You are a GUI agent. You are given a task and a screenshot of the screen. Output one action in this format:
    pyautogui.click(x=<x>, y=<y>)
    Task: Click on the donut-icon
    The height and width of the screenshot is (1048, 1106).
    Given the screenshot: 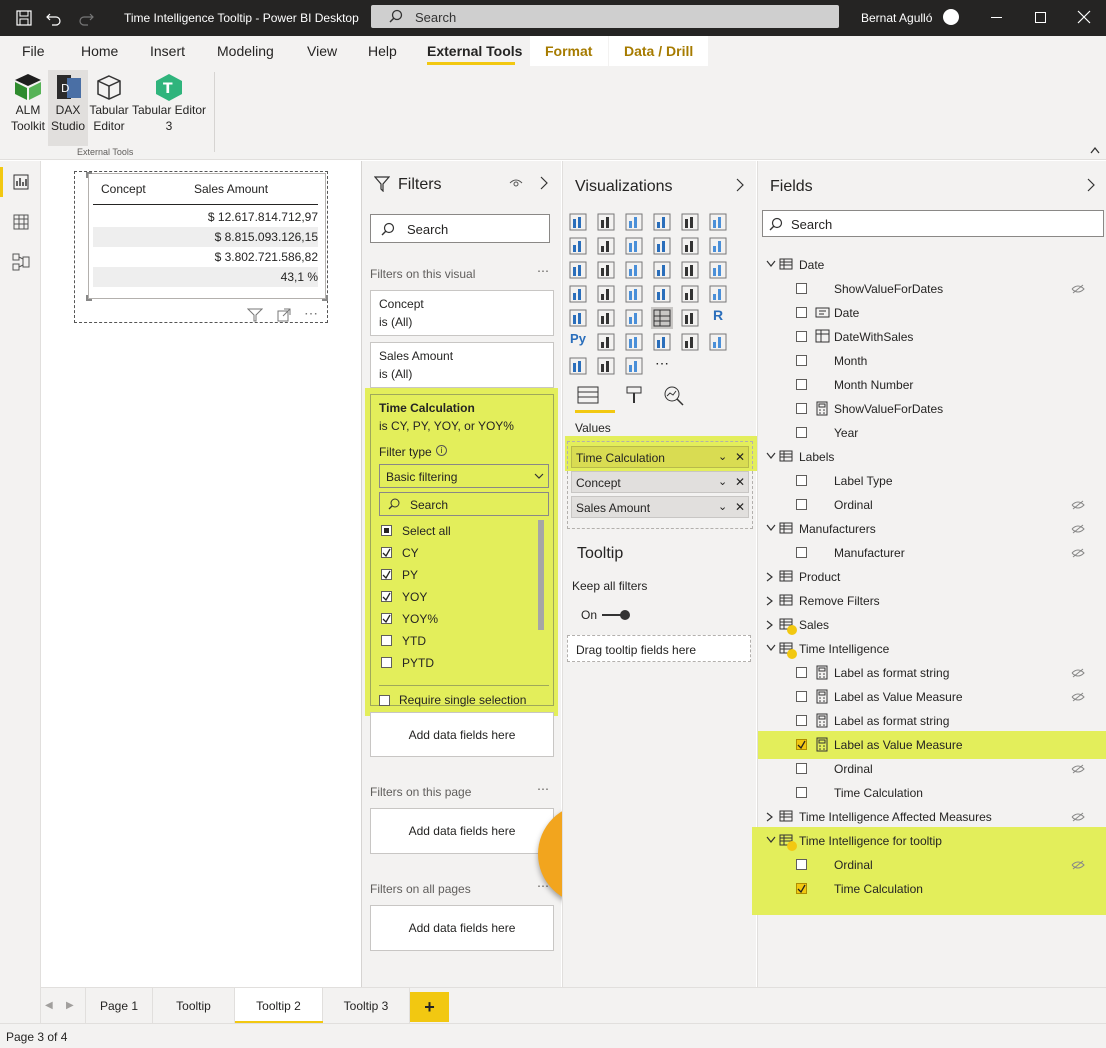 What is the action you would take?
    pyautogui.click(x=690, y=270)
    